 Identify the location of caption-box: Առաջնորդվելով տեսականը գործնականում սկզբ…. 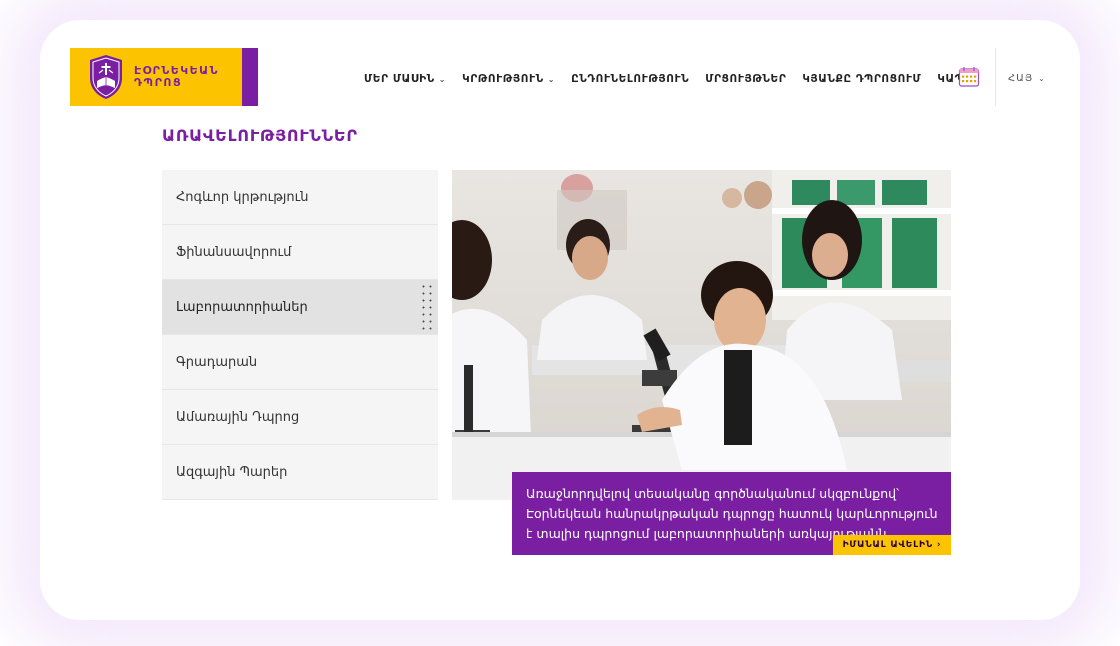
(731, 513).